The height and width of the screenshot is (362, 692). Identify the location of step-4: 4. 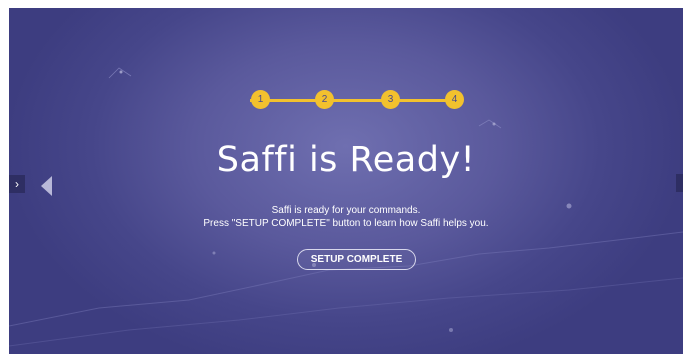
(454, 99).